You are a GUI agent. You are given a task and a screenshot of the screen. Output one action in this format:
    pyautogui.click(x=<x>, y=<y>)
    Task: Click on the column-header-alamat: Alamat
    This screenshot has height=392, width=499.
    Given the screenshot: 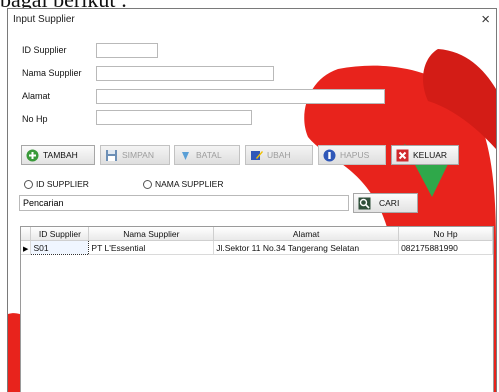 What is the action you would take?
    pyautogui.click(x=306, y=234)
    